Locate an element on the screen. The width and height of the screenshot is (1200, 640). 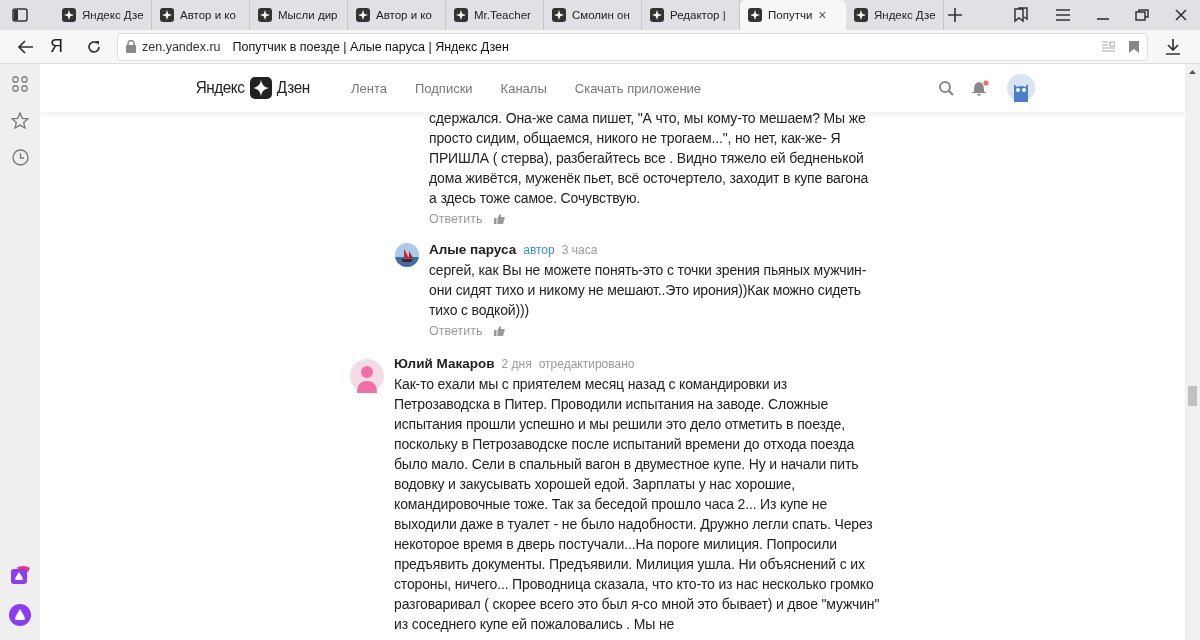
search-icon is located at coordinates (946, 88).